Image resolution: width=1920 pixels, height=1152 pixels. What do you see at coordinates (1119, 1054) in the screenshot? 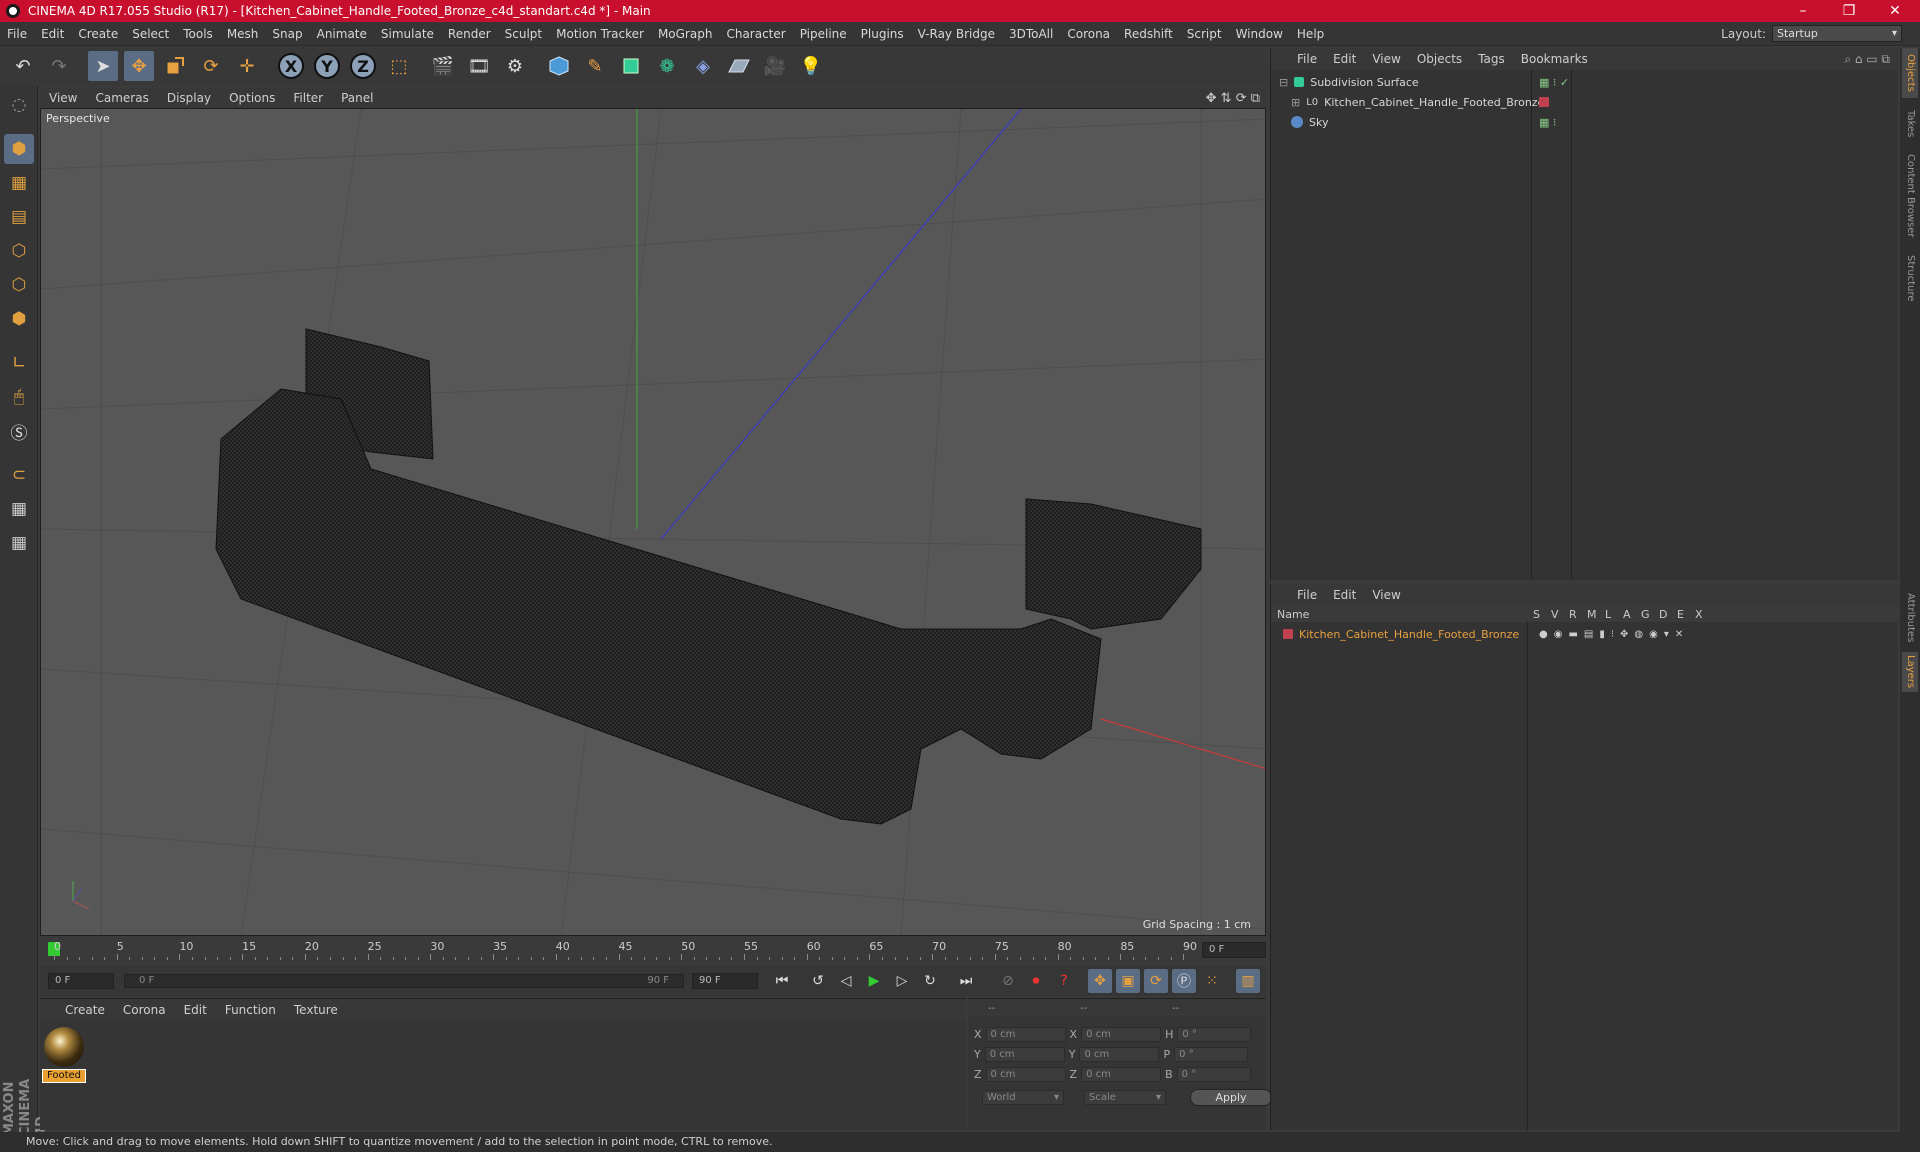
I see `size-y-field: 0 cm` at bounding box center [1119, 1054].